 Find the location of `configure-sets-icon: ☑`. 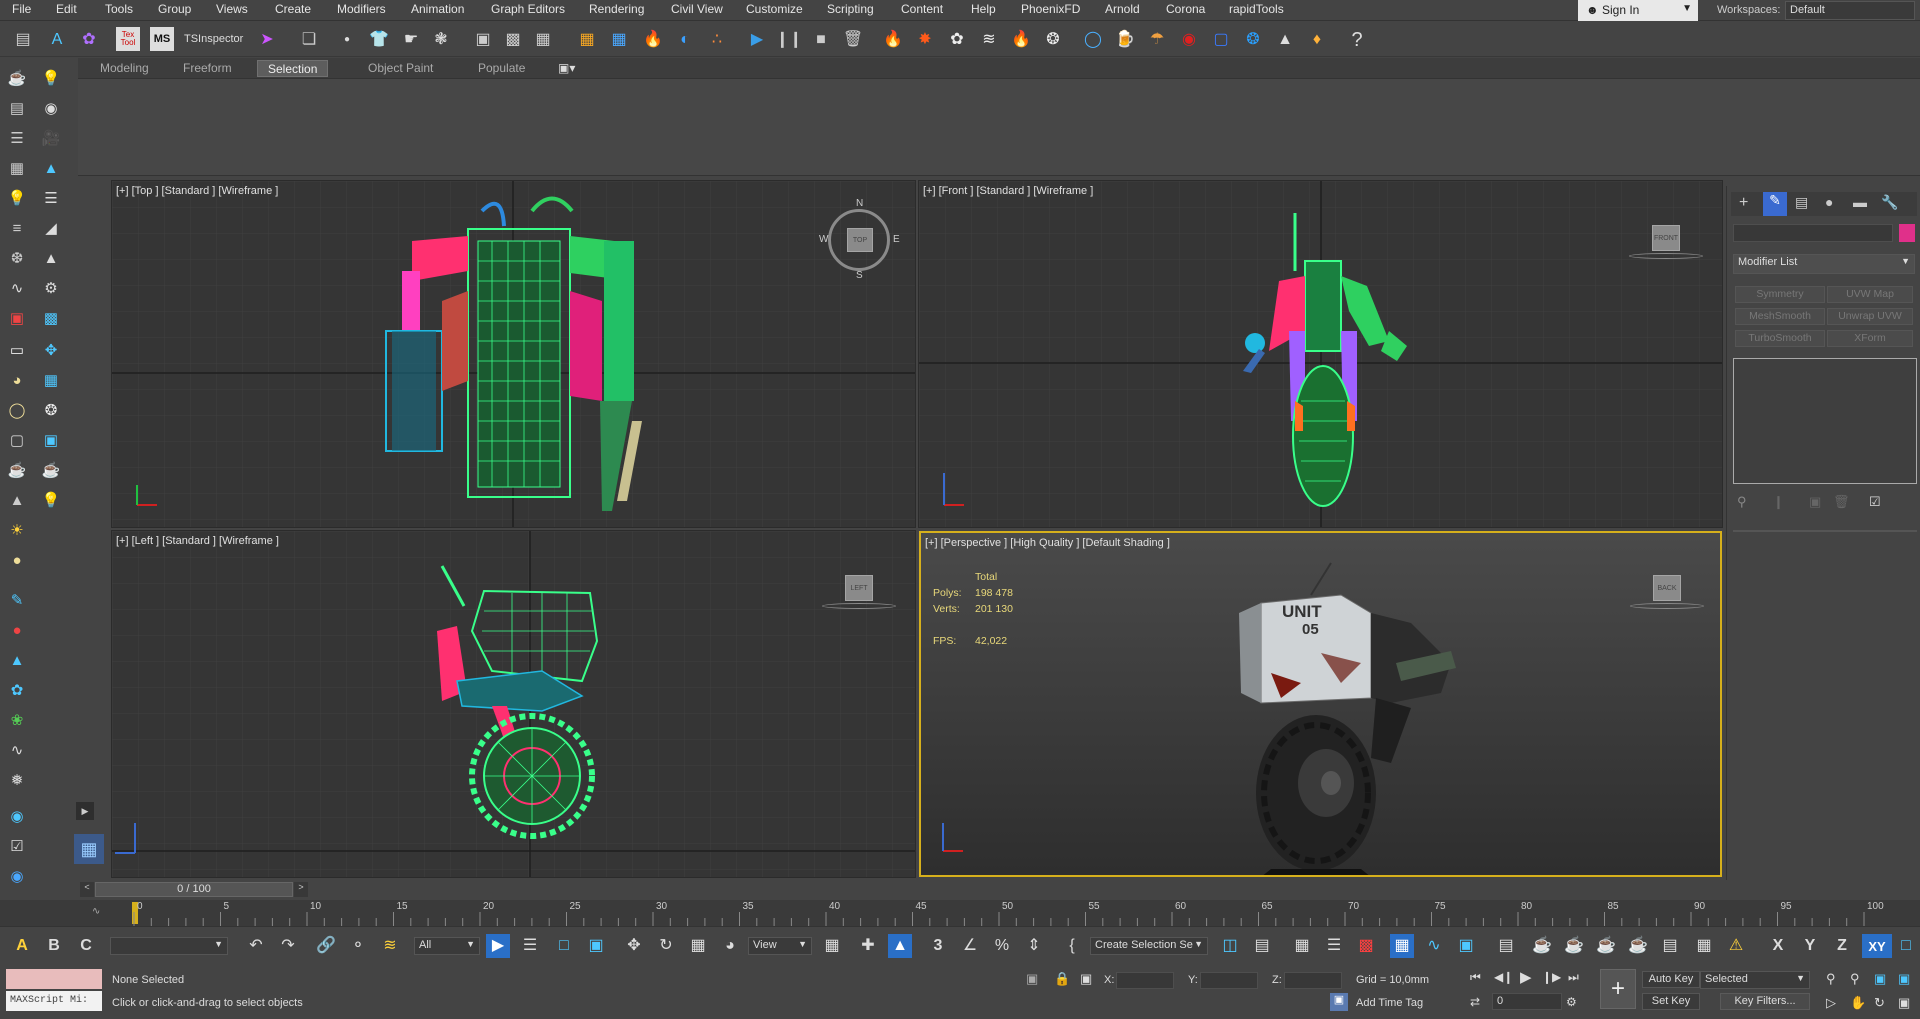

configure-sets-icon: ☑ is located at coordinates (1875, 502).